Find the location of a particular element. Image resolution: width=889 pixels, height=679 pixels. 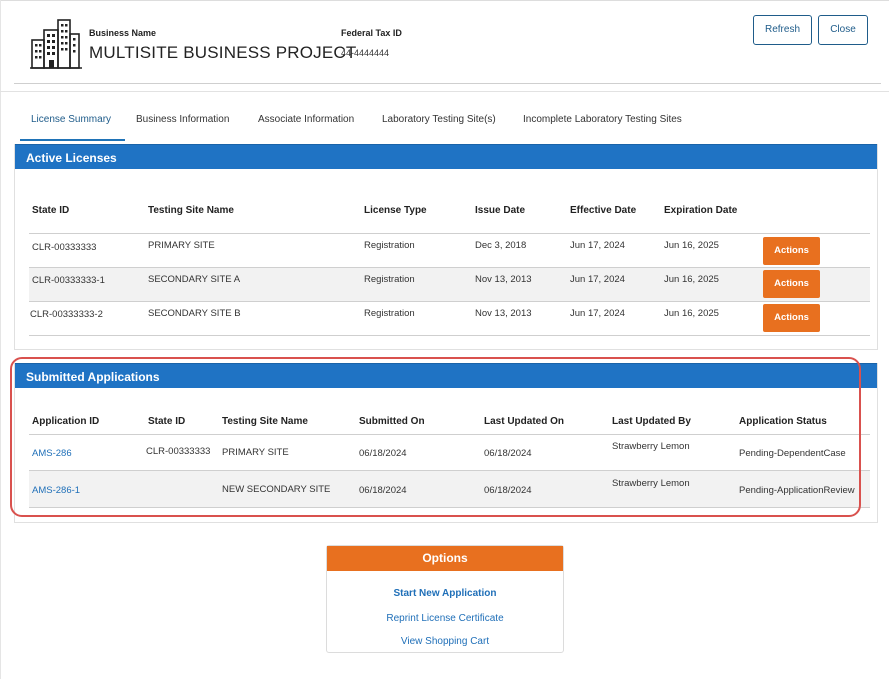

business-name-label: Business Name is located at coordinates (123, 33).